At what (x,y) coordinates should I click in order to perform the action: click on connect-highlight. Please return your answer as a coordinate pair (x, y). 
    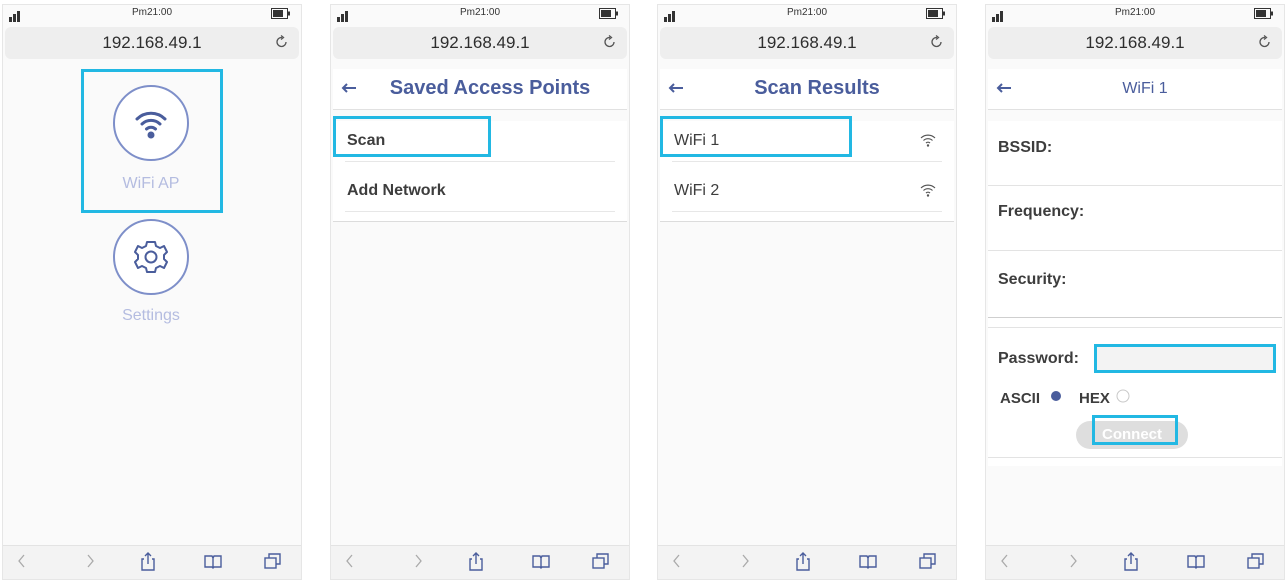
    Looking at the image, I should click on (1135, 430).